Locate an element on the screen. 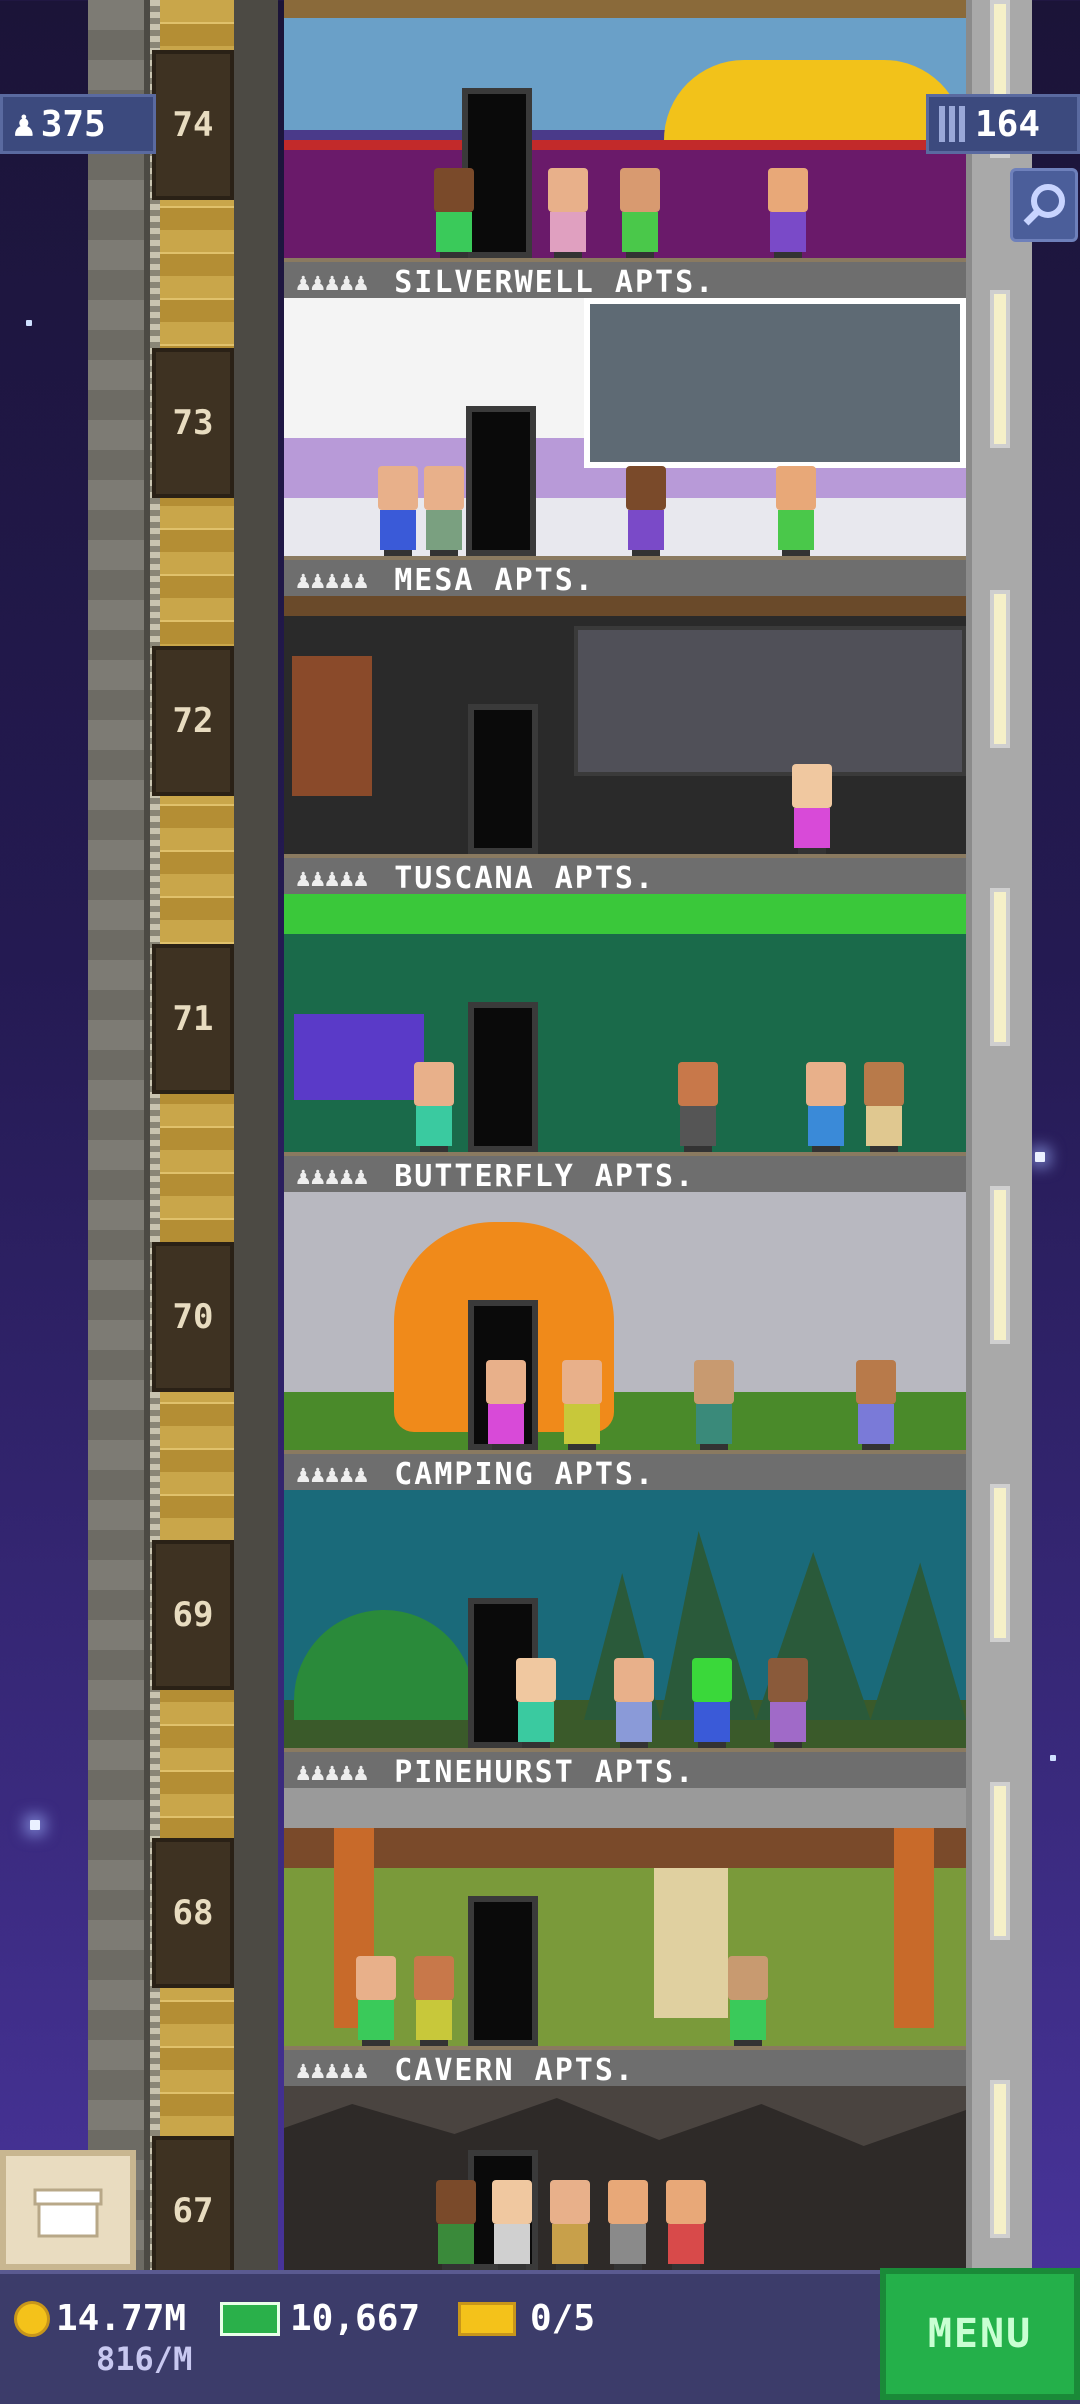 This screenshot has width=1080, height=2404. tickets-stat: 0/5 is located at coordinates (526, 2318).